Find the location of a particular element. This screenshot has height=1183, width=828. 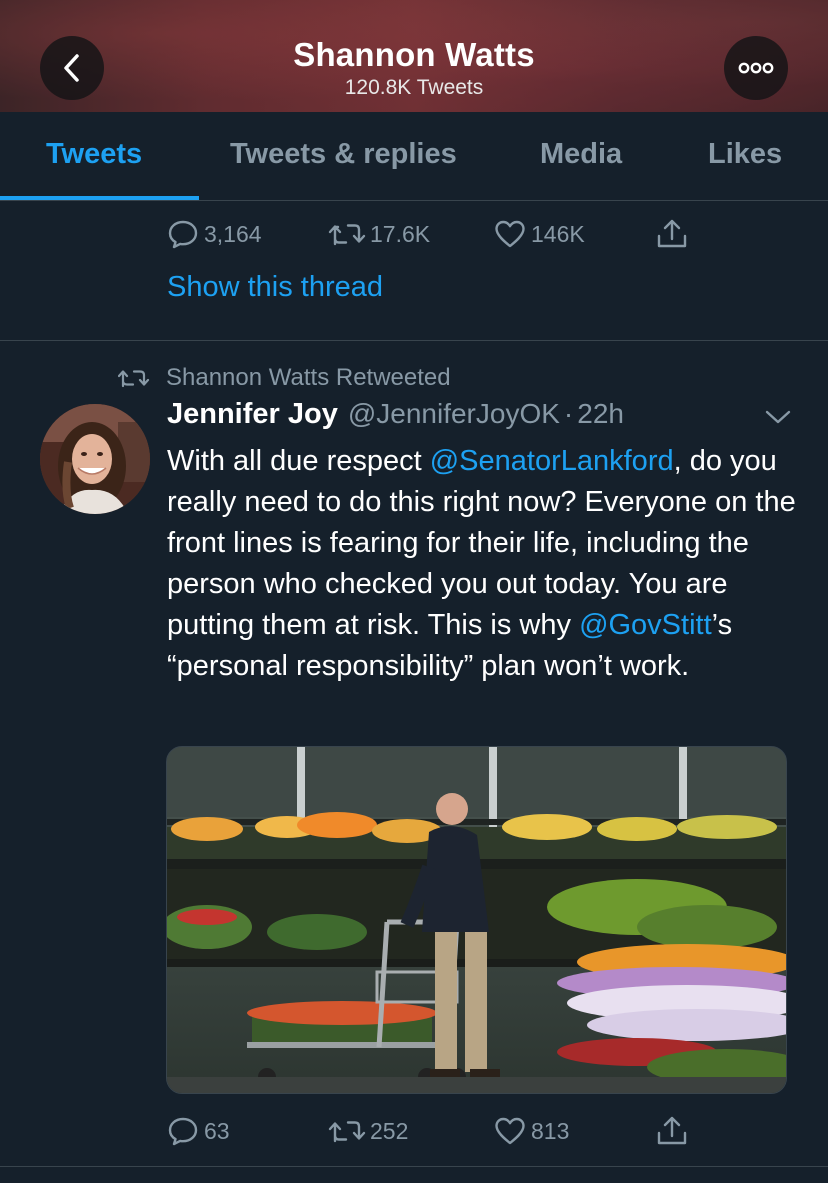

active-tab-indicator is located at coordinates (99, 198).